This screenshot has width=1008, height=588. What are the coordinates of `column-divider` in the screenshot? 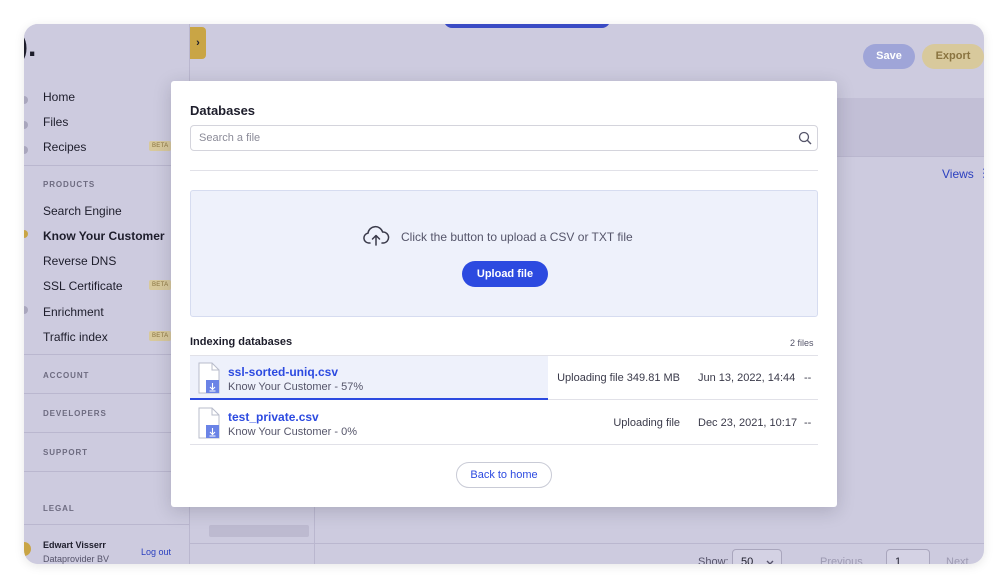 It's located at (314, 534).